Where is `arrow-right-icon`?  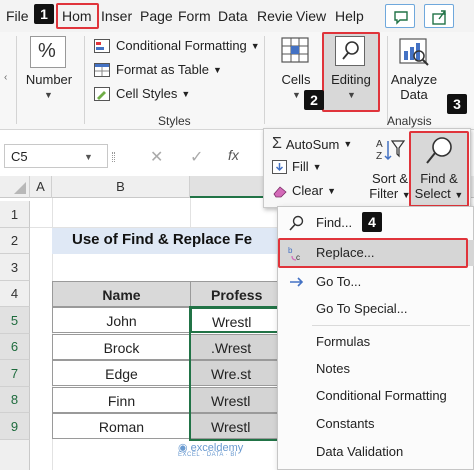
arrow-right-icon is located at coordinates (297, 282).